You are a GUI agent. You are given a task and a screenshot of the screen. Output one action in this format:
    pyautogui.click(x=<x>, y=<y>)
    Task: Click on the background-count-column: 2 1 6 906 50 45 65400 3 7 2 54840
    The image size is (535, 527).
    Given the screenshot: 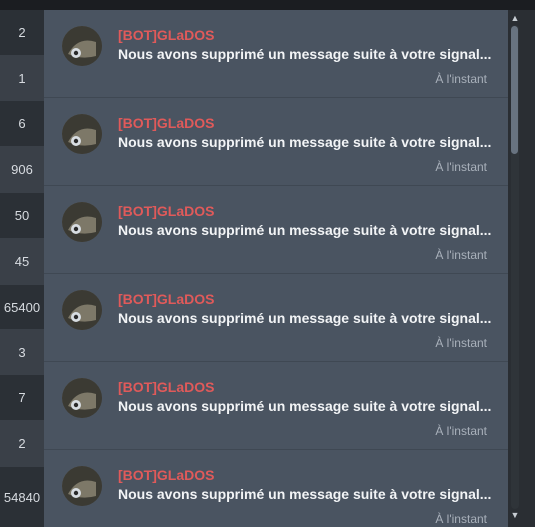 What is the action you would take?
    pyautogui.click(x=22, y=268)
    